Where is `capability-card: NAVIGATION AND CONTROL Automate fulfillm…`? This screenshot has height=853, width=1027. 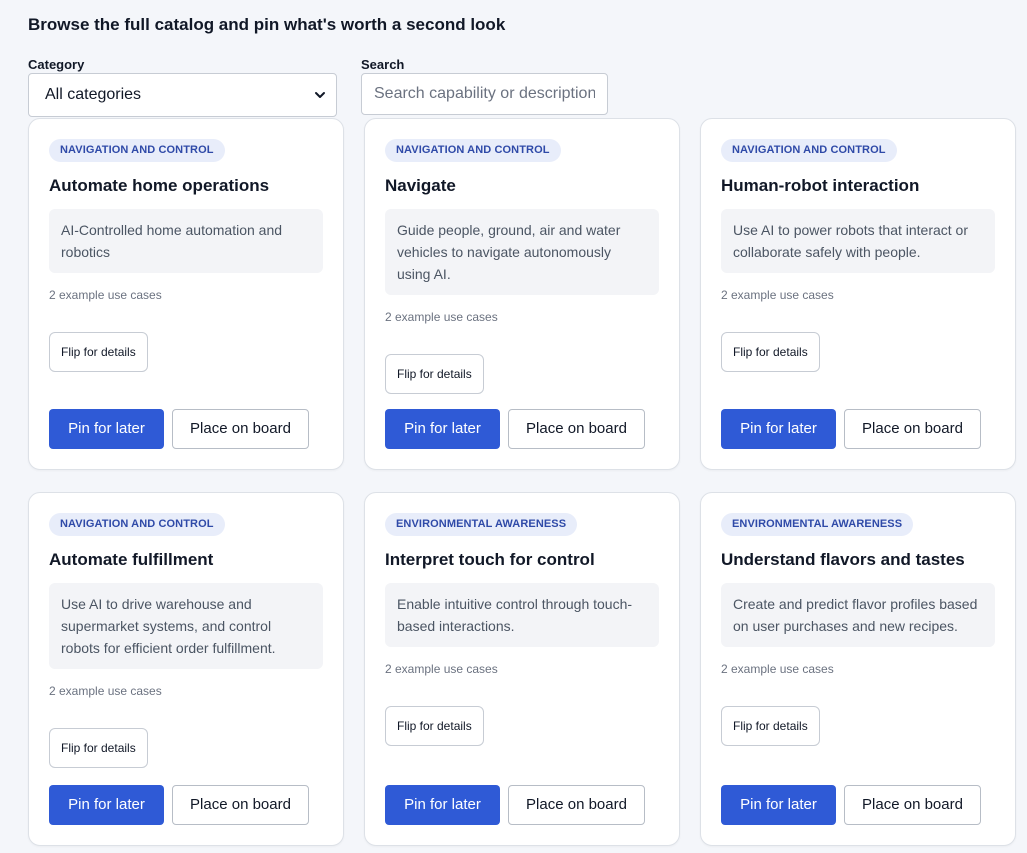 capability-card: NAVIGATION AND CONTROL Automate fulfillm… is located at coordinates (186, 669).